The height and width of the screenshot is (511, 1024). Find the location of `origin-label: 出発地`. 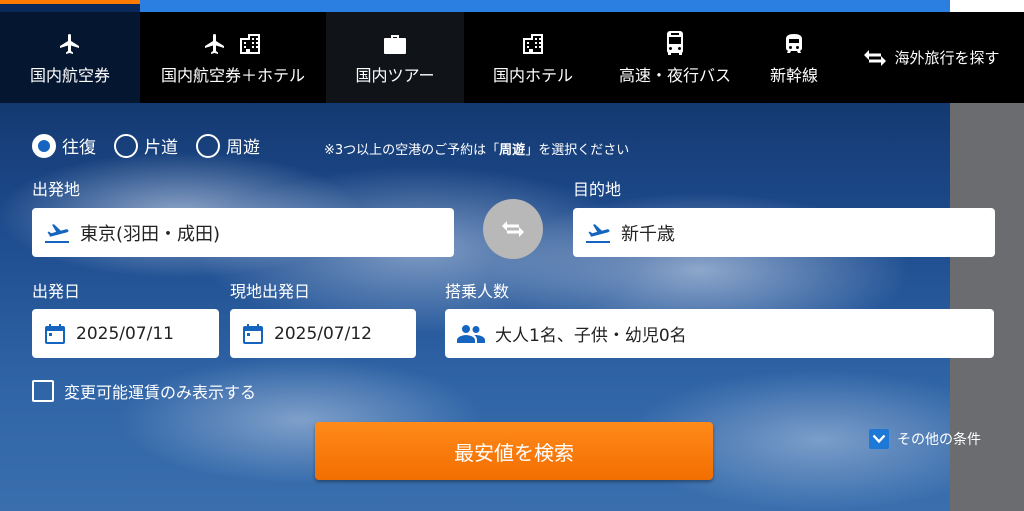

origin-label: 出発地 is located at coordinates (56, 189).